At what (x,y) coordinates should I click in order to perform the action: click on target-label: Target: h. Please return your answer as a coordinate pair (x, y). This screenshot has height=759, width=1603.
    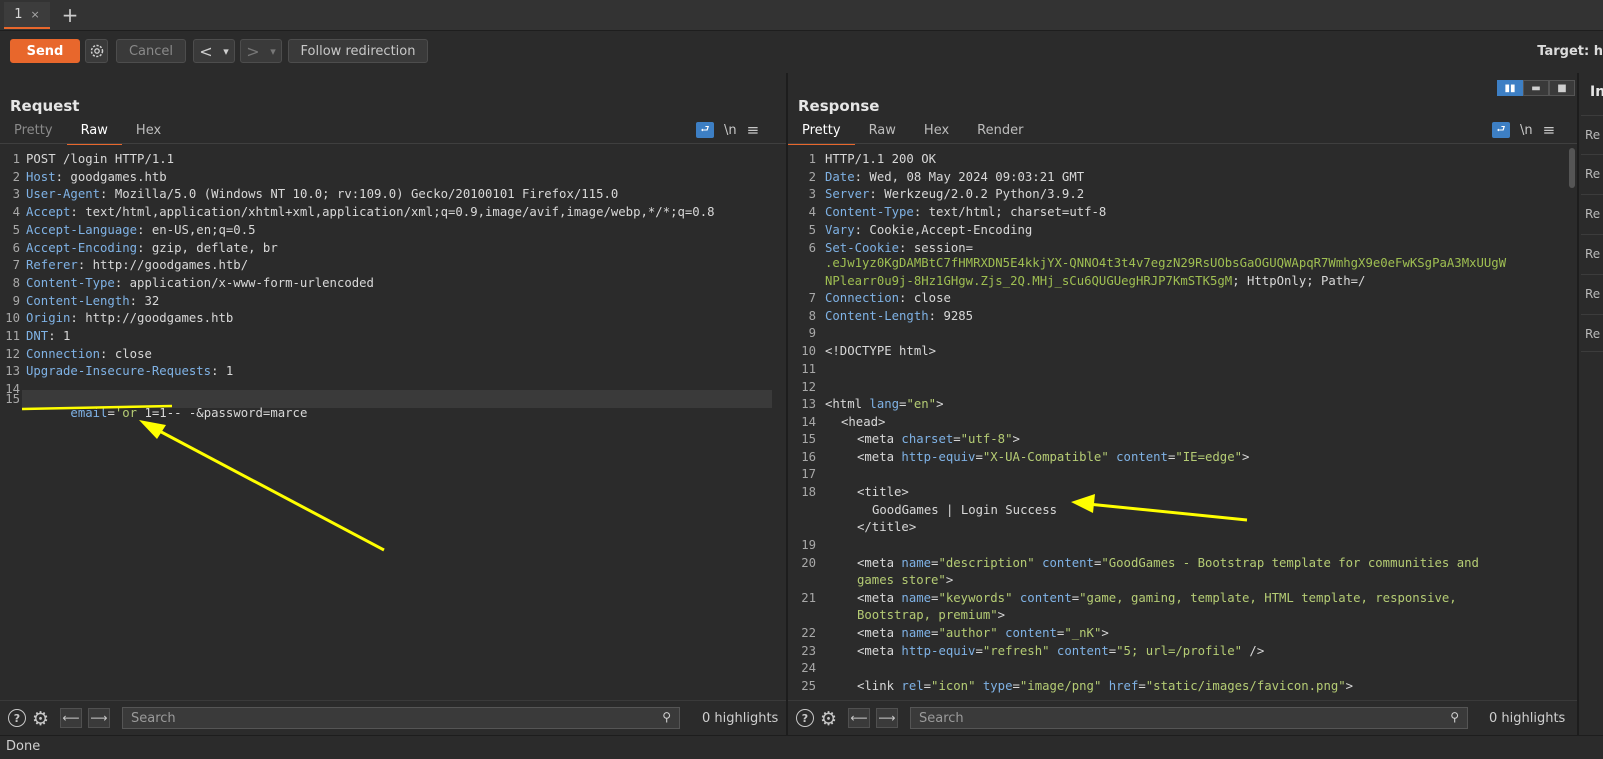
    Looking at the image, I should click on (1570, 51).